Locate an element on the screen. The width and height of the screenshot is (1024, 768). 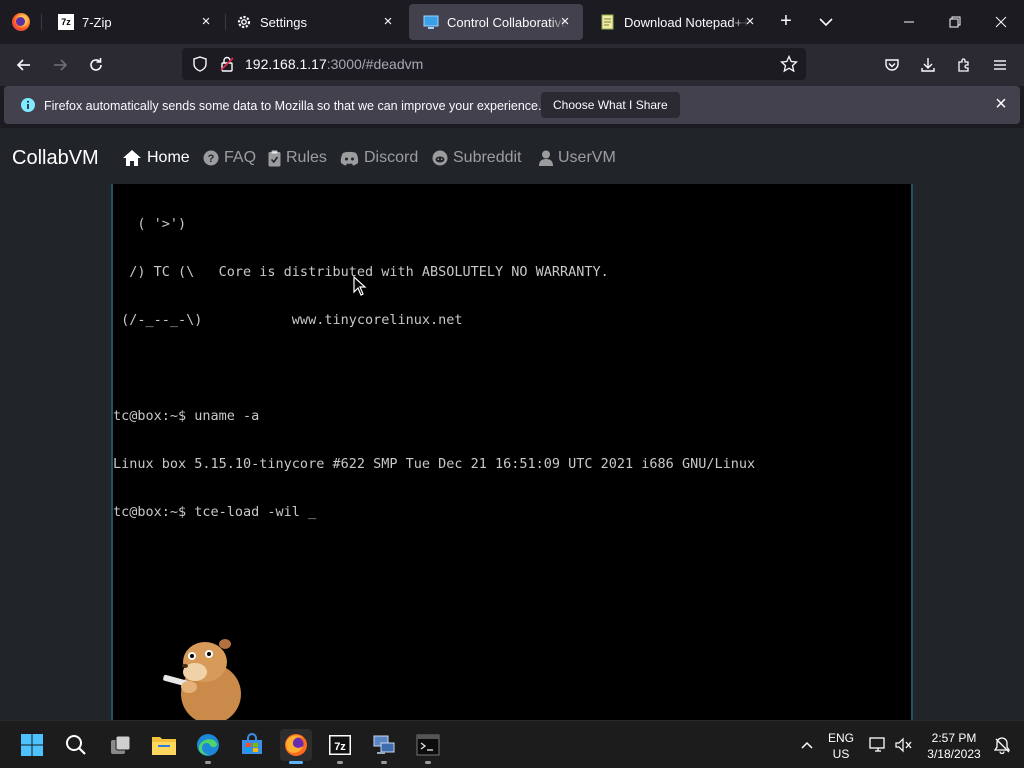
volume-muted-icon is located at coordinates (904, 745).